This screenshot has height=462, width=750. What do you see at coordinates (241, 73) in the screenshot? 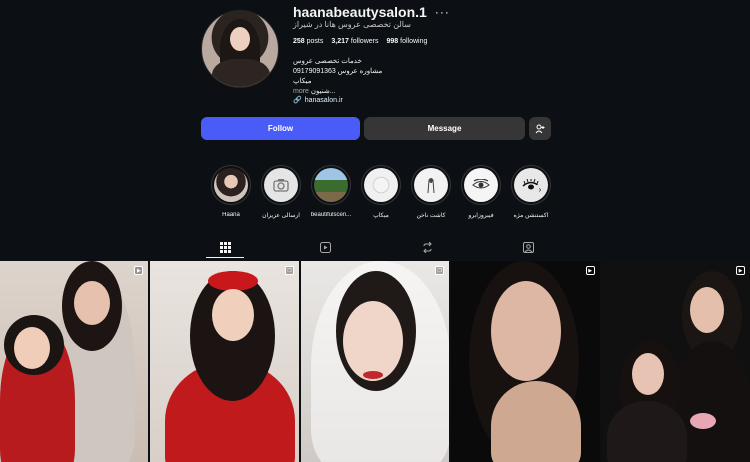
I see `avatar-body-shape` at bounding box center [241, 73].